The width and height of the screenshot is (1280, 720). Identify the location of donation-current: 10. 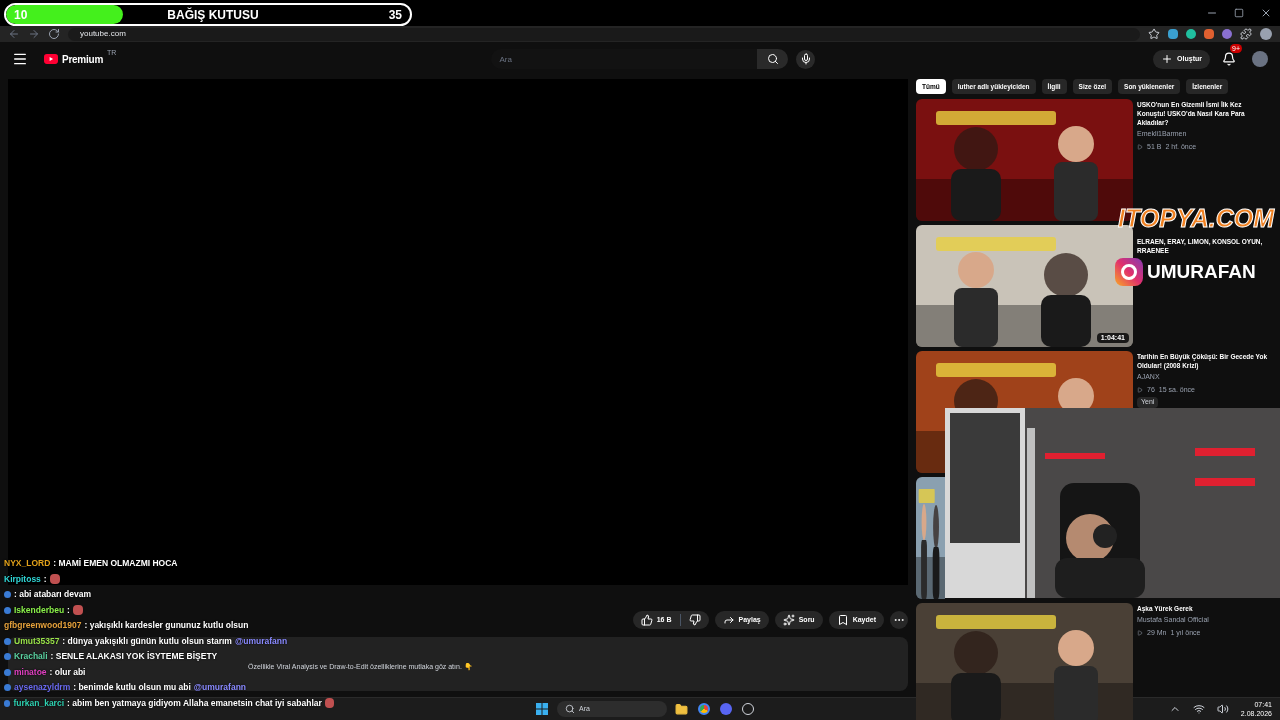
(21, 15).